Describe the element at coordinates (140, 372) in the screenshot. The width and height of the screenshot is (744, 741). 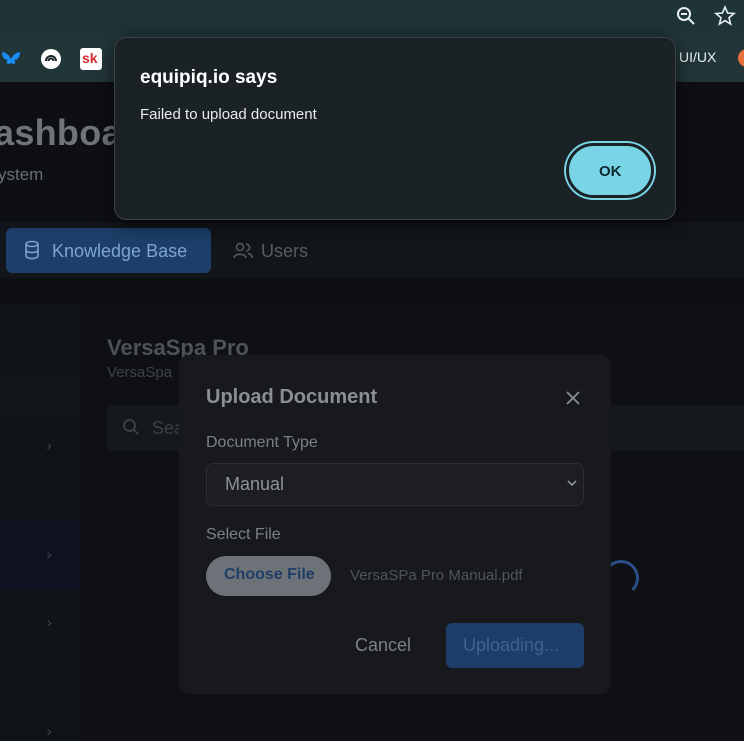
I see `product-subtitle: VersaSpa` at that location.